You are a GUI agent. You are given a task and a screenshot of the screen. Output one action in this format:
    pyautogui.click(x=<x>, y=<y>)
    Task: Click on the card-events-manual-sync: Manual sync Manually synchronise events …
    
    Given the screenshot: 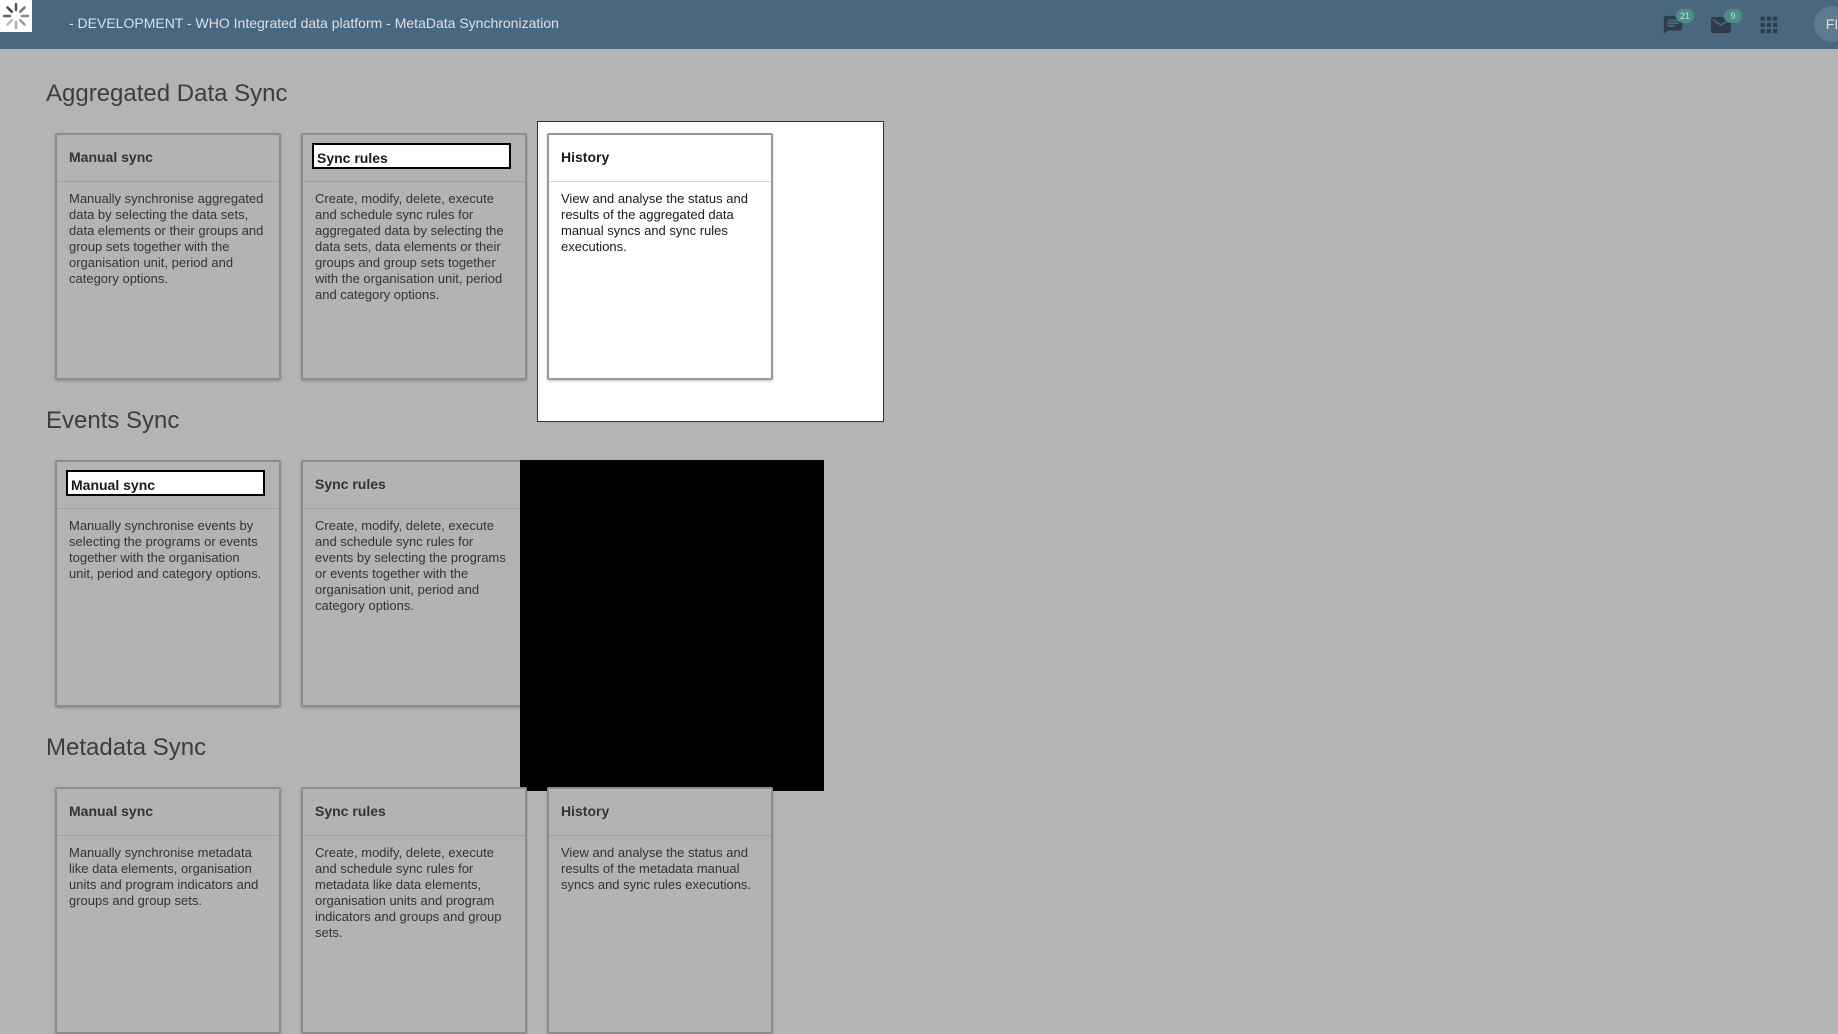 What is the action you would take?
    pyautogui.click(x=168, y=583)
    